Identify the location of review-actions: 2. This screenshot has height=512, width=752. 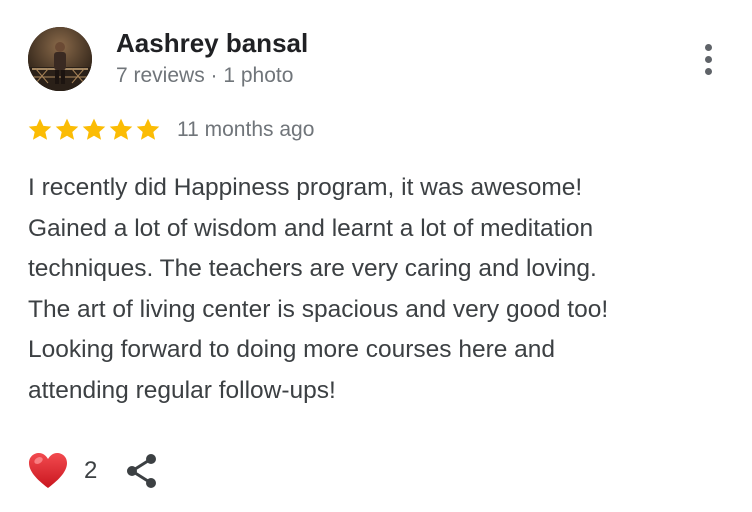
(93, 471).